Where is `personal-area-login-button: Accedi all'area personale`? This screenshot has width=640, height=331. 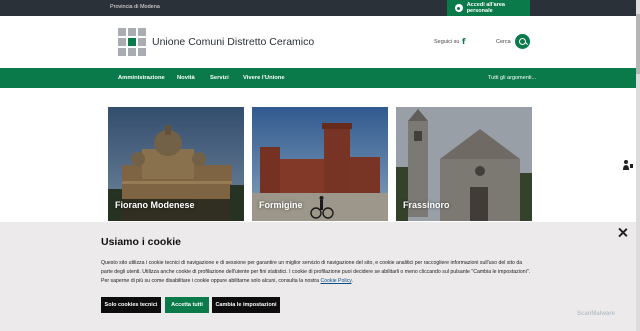 personal-area-login-button: Accedi all'area personale is located at coordinates (488, 8).